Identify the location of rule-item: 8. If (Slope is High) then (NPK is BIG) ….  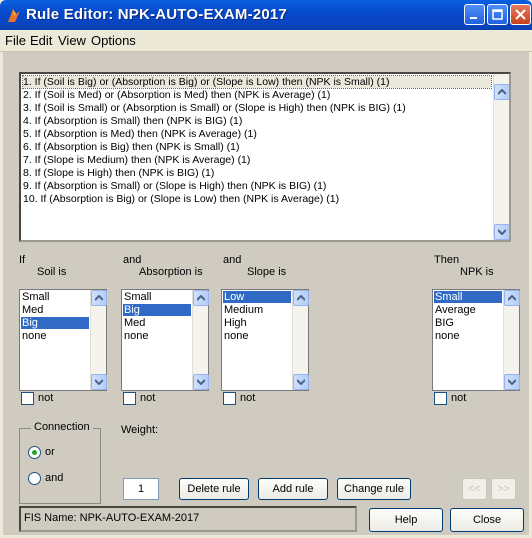
(118, 173).